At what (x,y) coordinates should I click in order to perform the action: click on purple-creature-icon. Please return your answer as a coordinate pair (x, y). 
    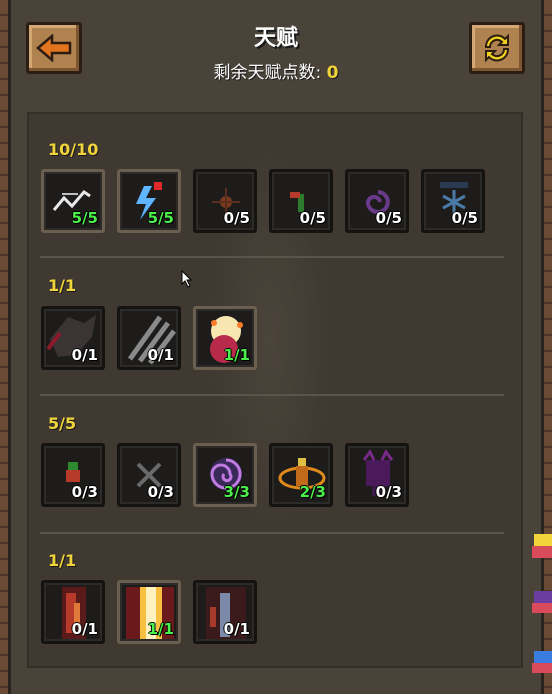
    Looking at the image, I should click on (541, 600).